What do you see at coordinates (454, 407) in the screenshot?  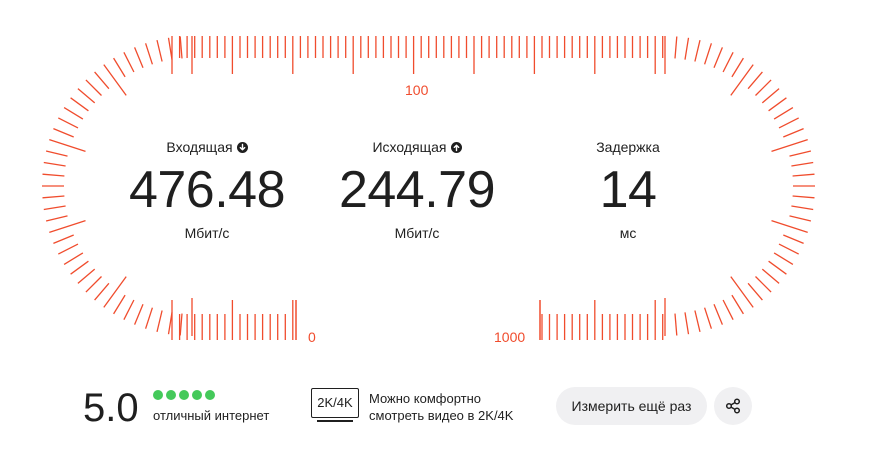 I see `video-quality-text: Можно комфортно смотреть видео в 2K/4K` at bounding box center [454, 407].